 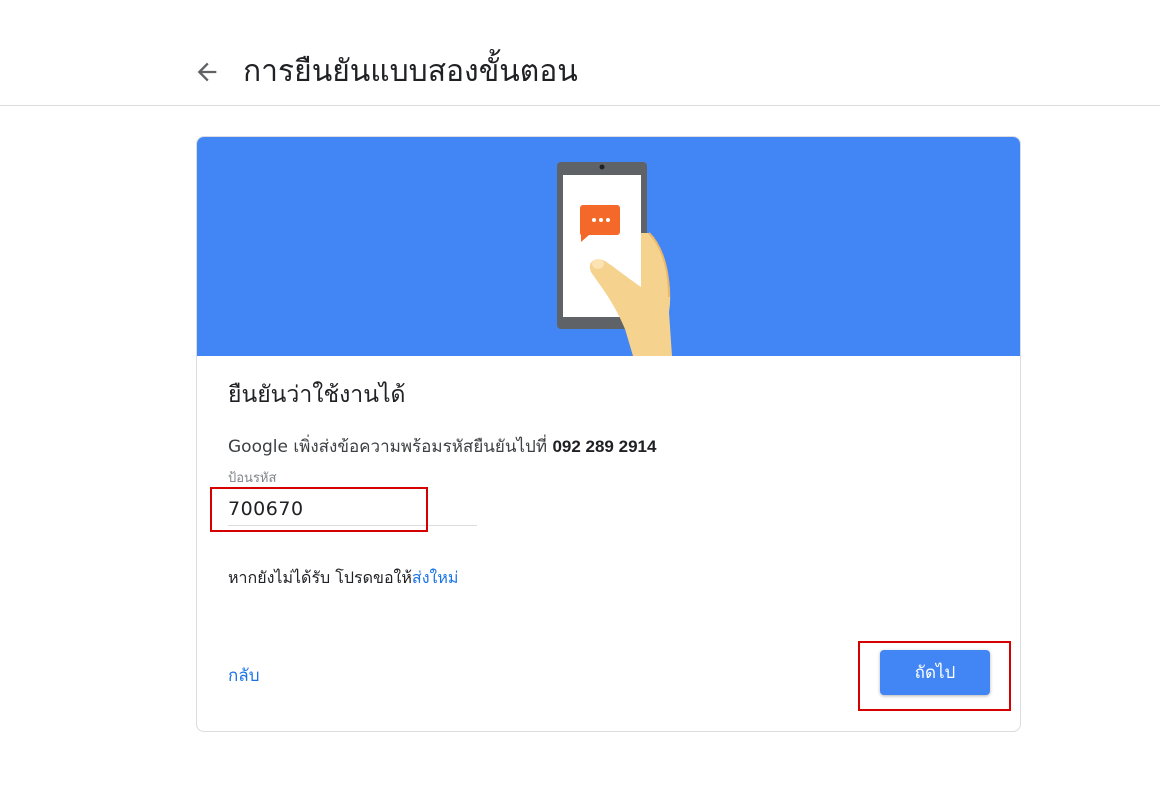 What do you see at coordinates (410, 71) in the screenshot?
I see `page-title: การยืนยันแบบสองขั้นตอน` at bounding box center [410, 71].